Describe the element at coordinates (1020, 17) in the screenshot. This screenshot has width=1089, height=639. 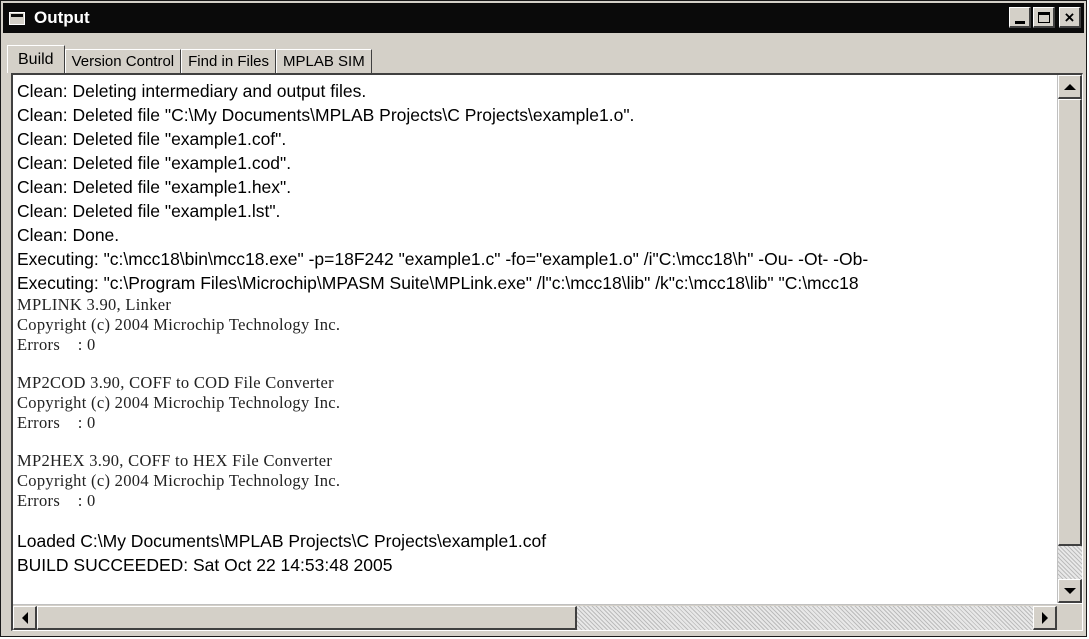
I see `minimize-button` at that location.